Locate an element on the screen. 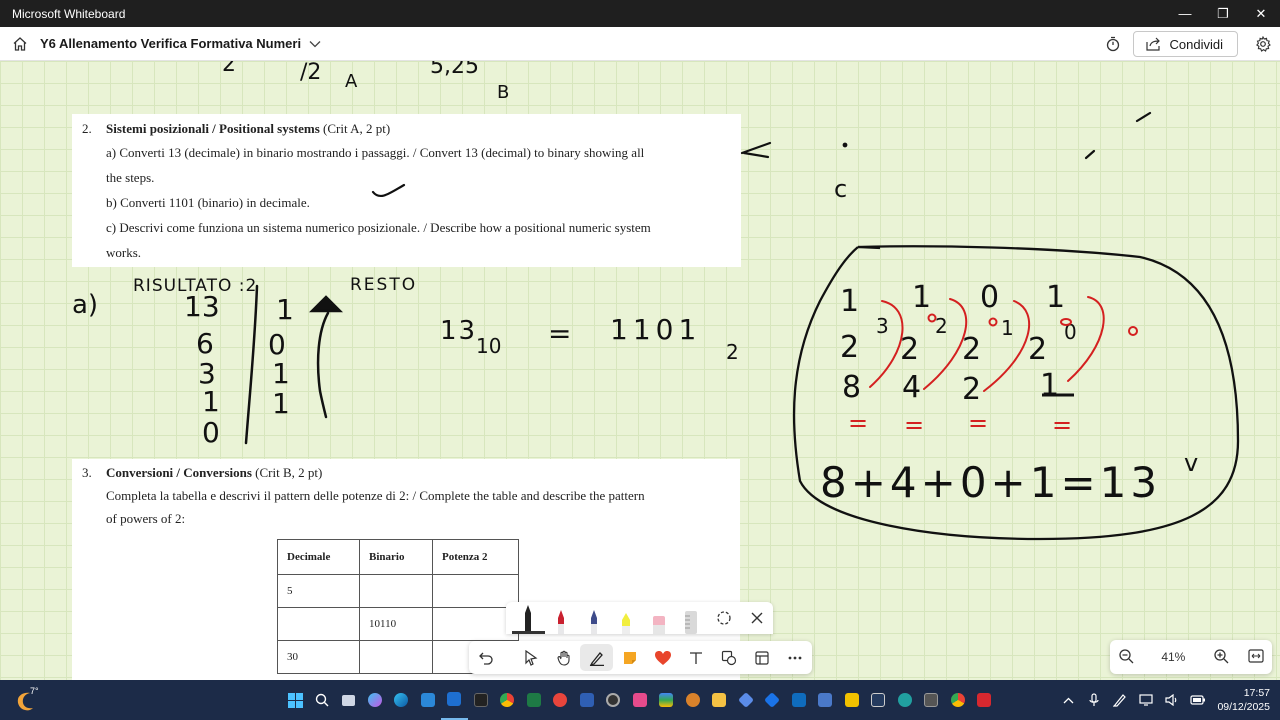  lasso-icon is located at coordinates (724, 618).